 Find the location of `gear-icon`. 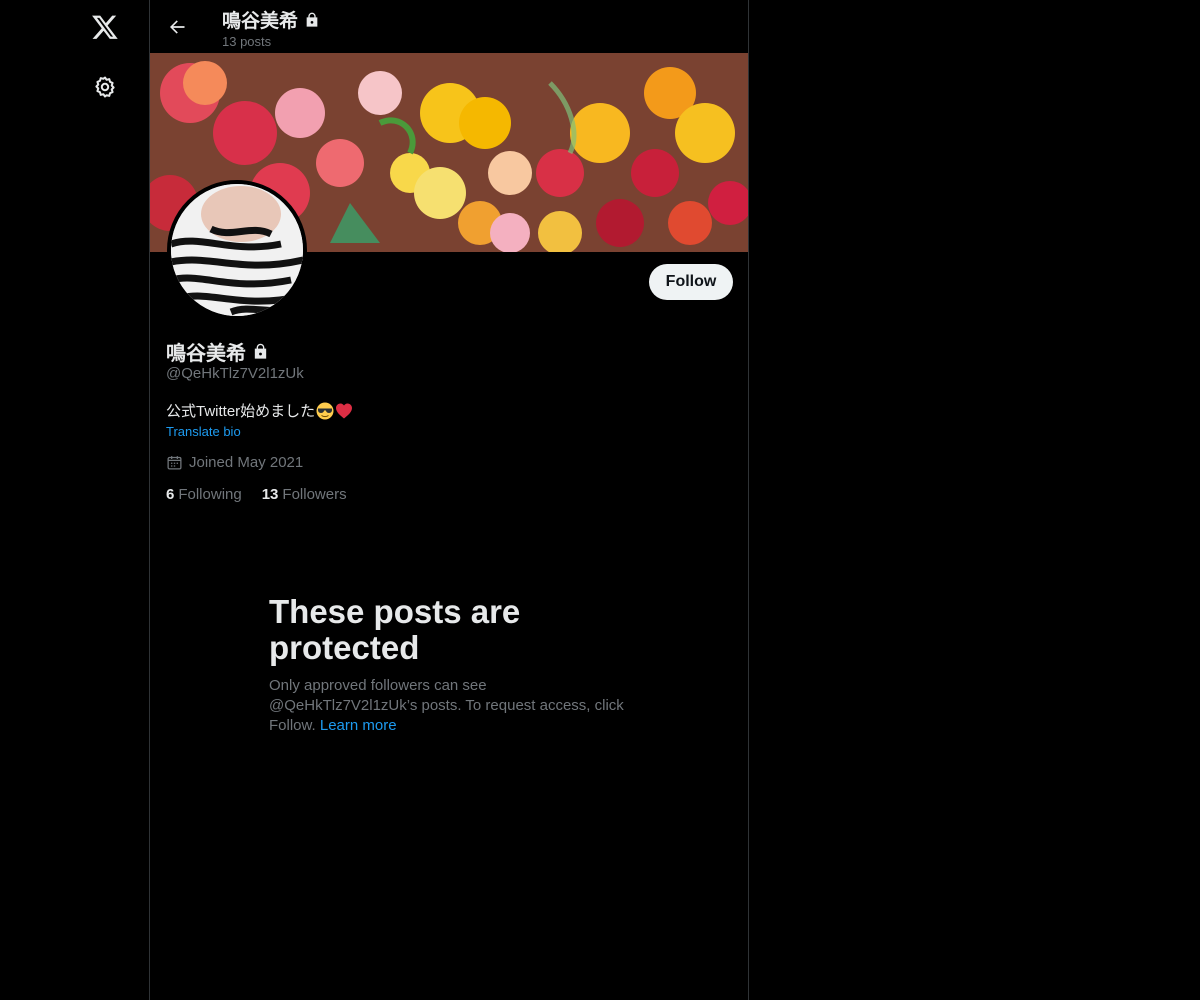

gear-icon is located at coordinates (105, 87).